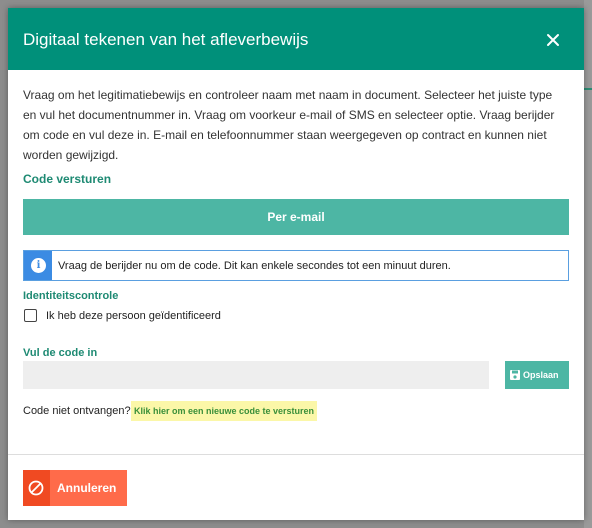  I want to click on code-input, so click(256, 375).